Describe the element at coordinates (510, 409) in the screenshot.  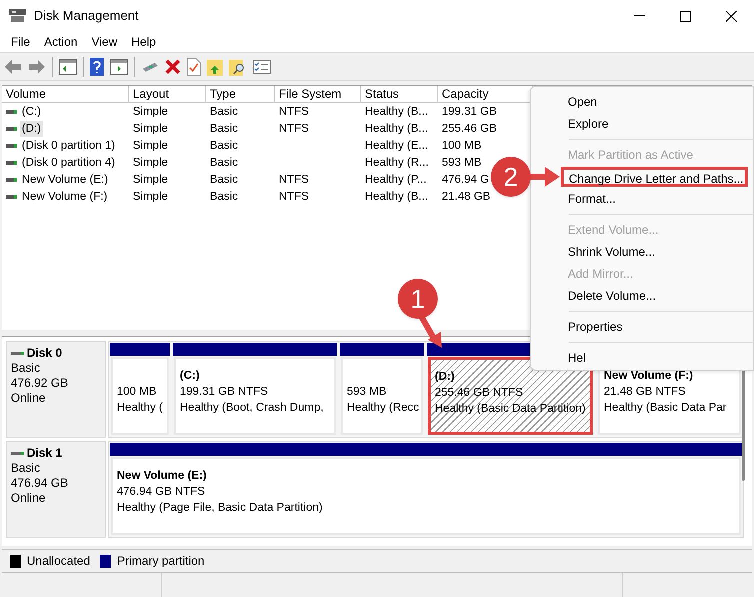
I see `partition-status: Healthy (Basic Data Partition)` at that location.